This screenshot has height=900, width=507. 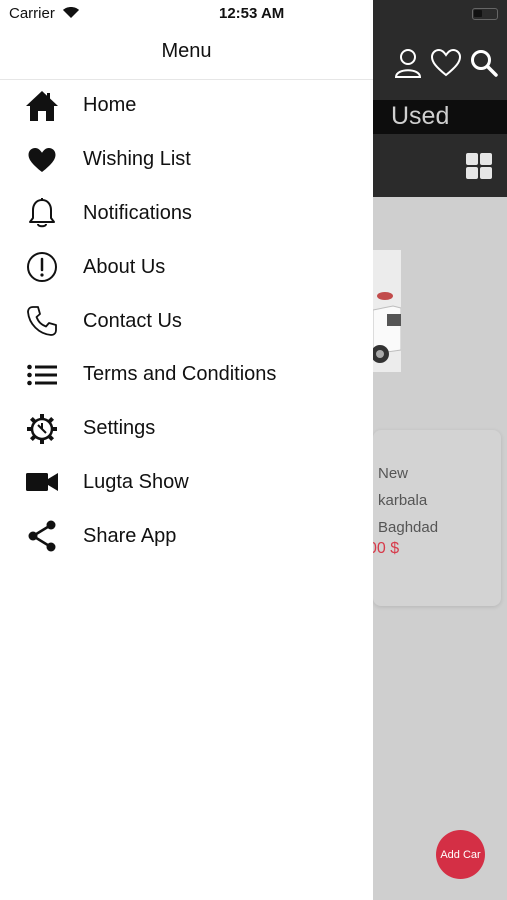 What do you see at coordinates (186, 106) in the screenshot?
I see `menu-item-home: Home` at bounding box center [186, 106].